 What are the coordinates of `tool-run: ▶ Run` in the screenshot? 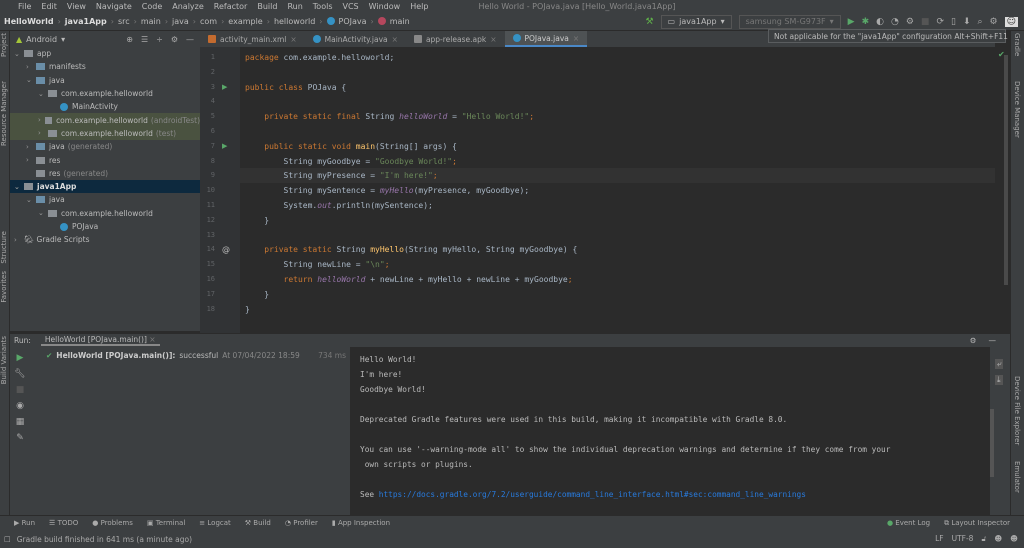 It's located at (24, 523).